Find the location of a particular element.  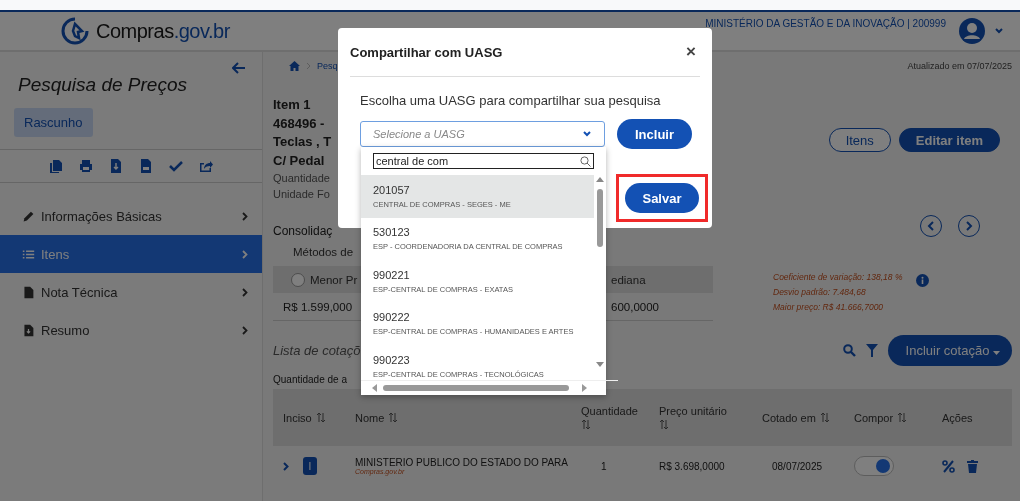

vertical-scrollbar is located at coordinates (600, 272).